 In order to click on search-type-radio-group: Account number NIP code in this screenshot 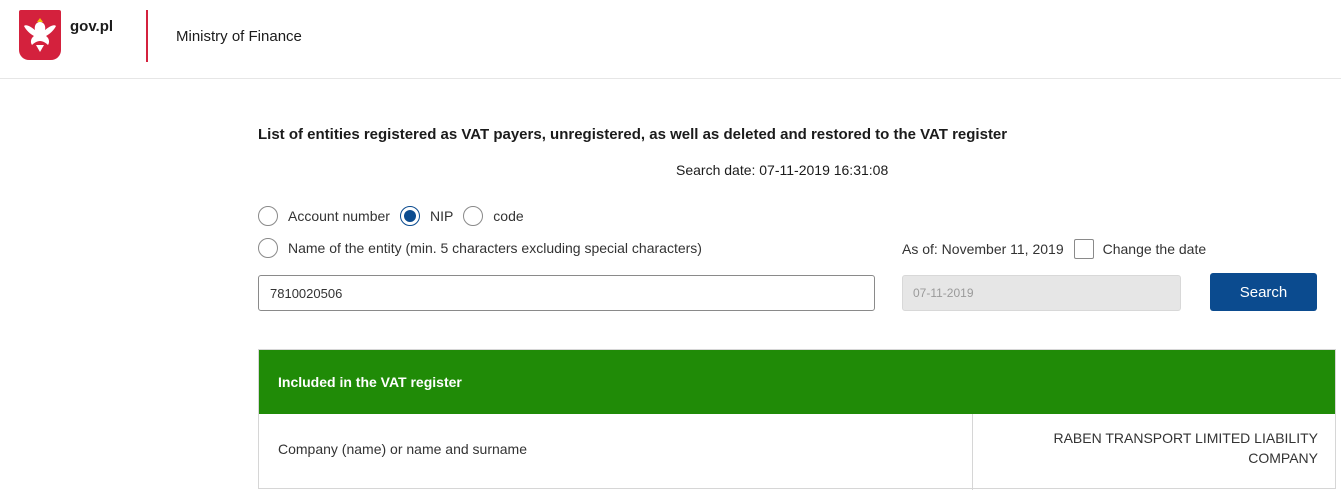, I will do `click(396, 216)`.